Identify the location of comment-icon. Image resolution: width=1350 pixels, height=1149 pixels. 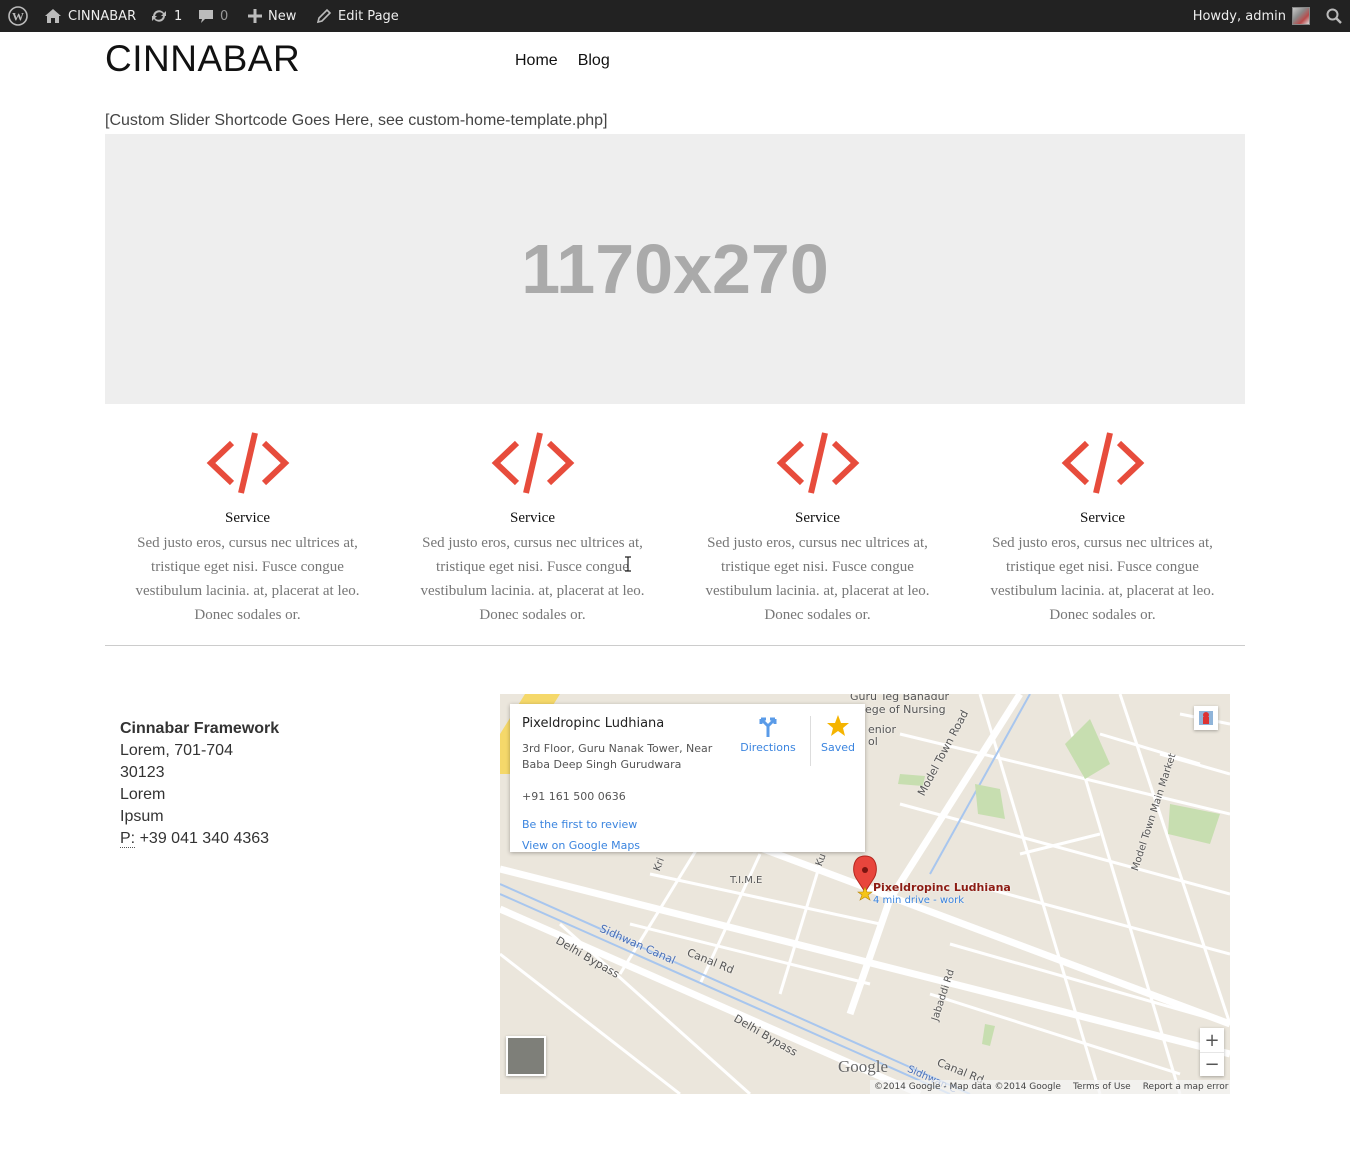
(206, 16).